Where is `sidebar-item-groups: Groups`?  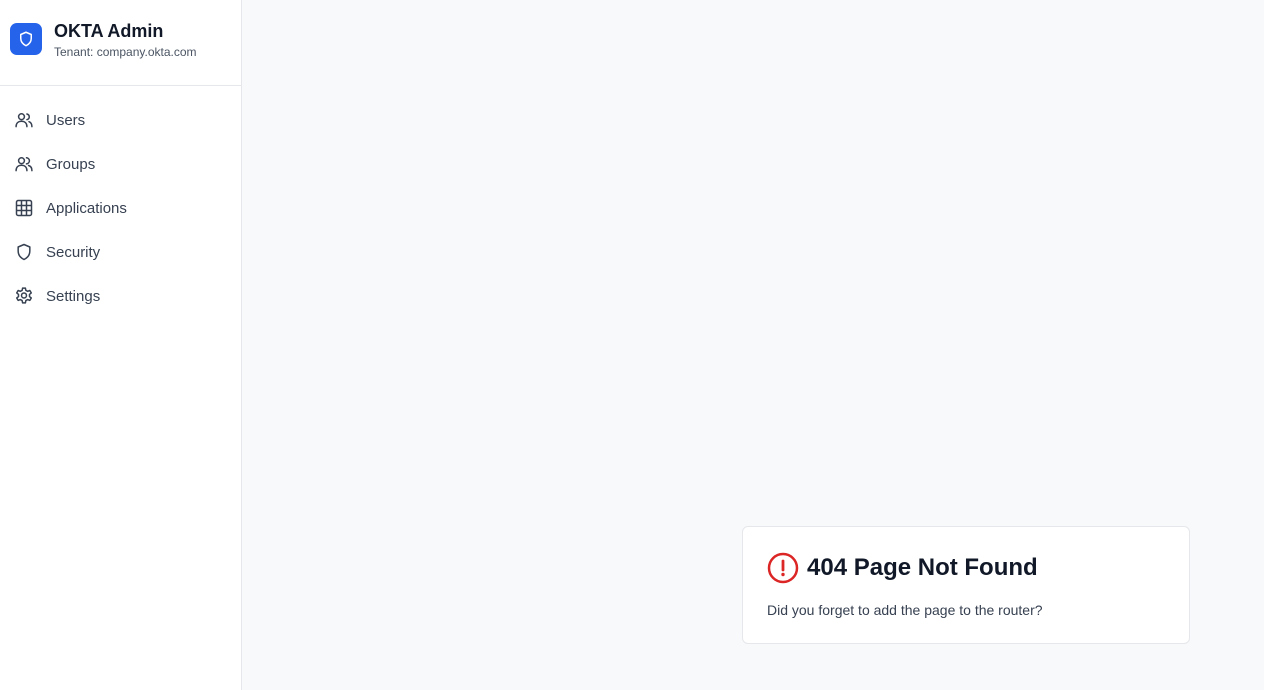 sidebar-item-groups: Groups is located at coordinates (120, 164).